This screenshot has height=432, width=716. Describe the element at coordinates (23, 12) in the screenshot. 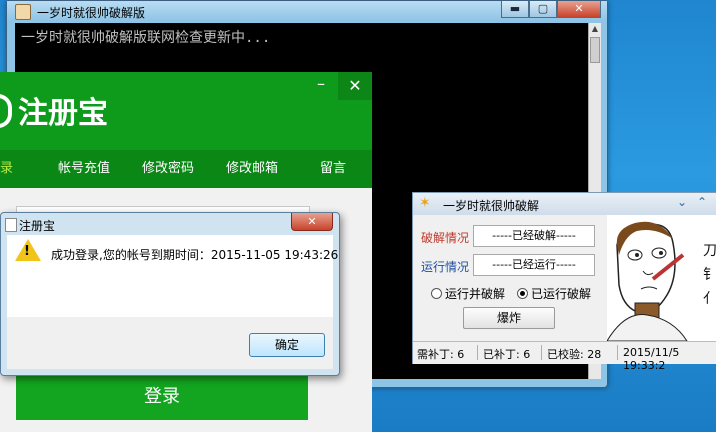

I see `console-app-icon` at that location.